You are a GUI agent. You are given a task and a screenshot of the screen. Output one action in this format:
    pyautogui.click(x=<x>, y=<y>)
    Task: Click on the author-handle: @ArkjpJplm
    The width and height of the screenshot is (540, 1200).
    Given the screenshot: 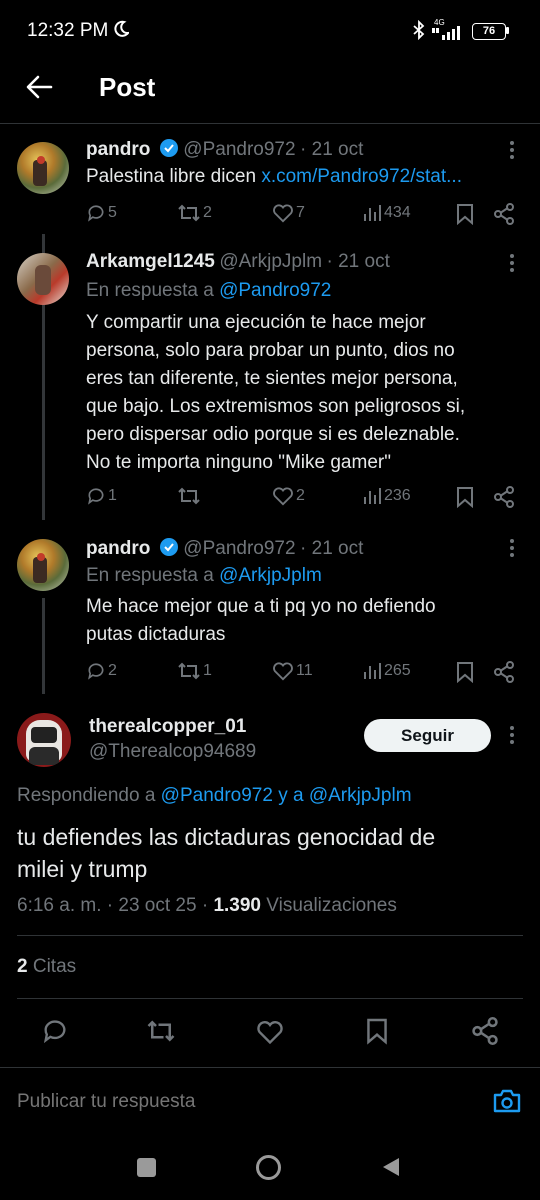 What is the action you would take?
    pyautogui.click(x=270, y=261)
    